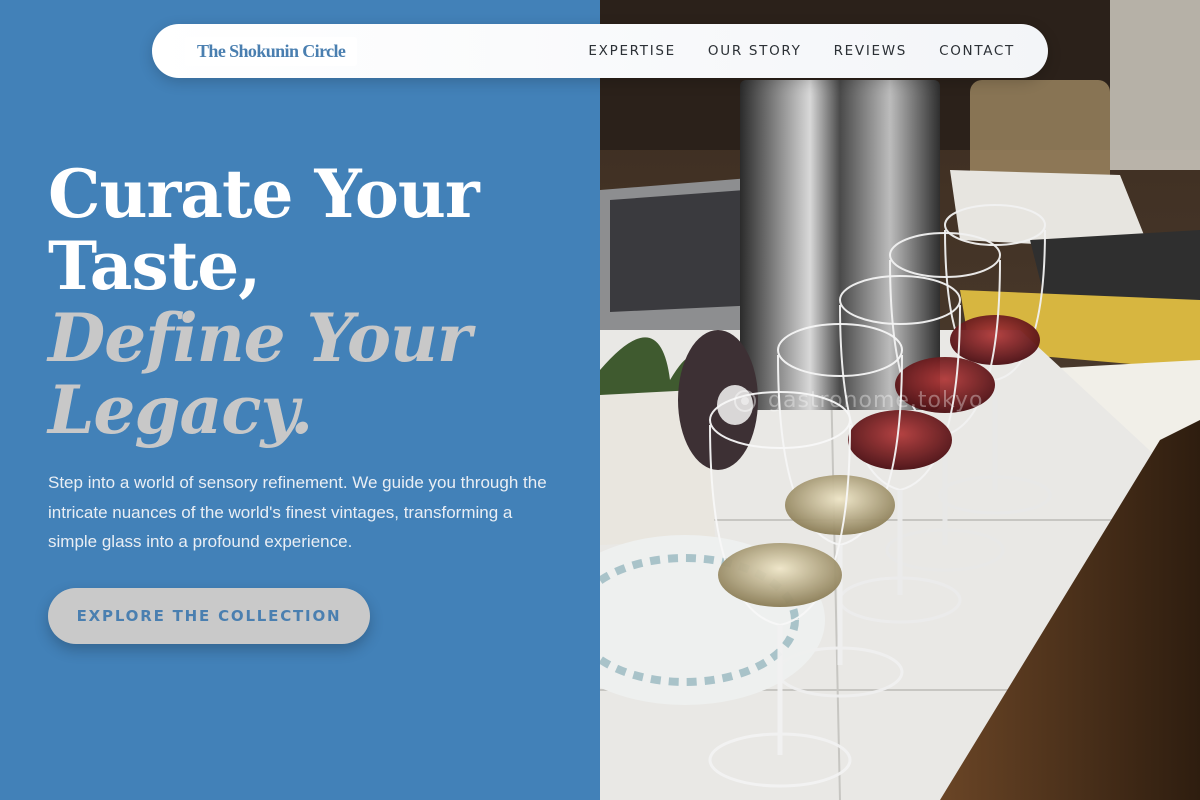  I want to click on headline-line-3: Define Your, so click(260, 338).